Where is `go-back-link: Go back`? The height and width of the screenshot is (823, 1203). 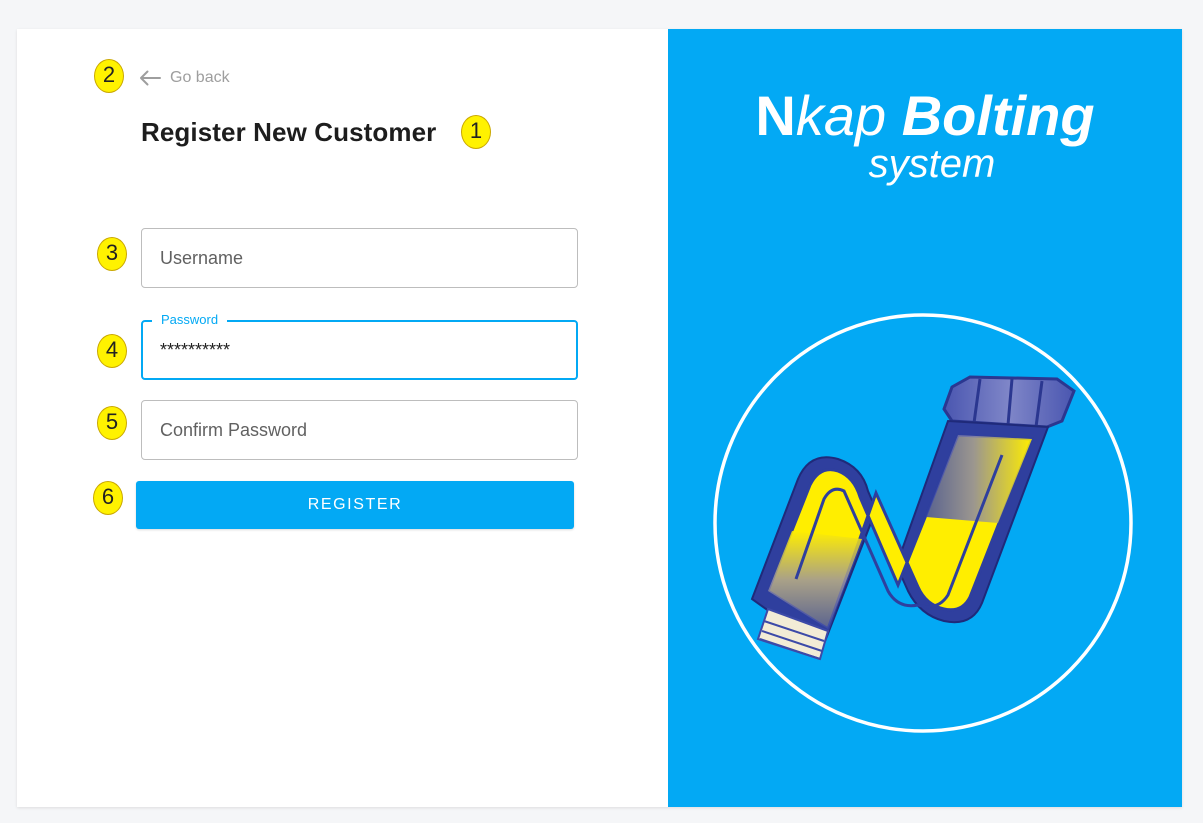
go-back-link: Go back is located at coordinates (184, 78).